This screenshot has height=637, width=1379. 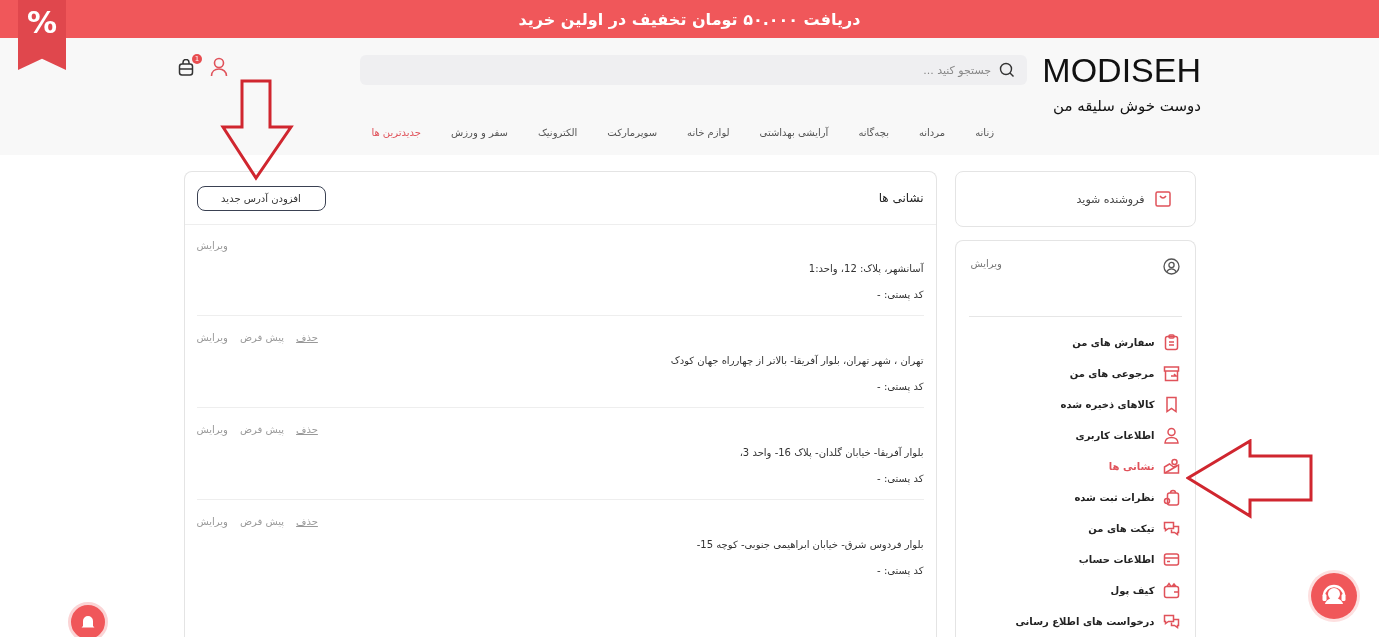 What do you see at coordinates (1075, 559) in the screenshot?
I see `sidebar-item: اطلاعات حساب` at bounding box center [1075, 559].